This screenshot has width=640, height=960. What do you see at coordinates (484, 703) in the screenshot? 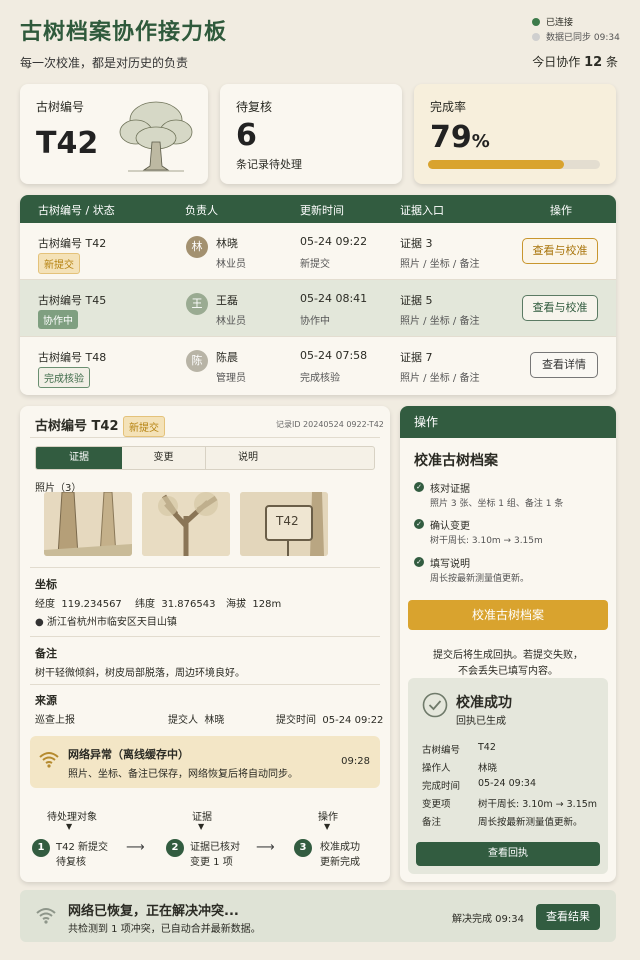
I see `success-title: 校准成功` at bounding box center [484, 703].